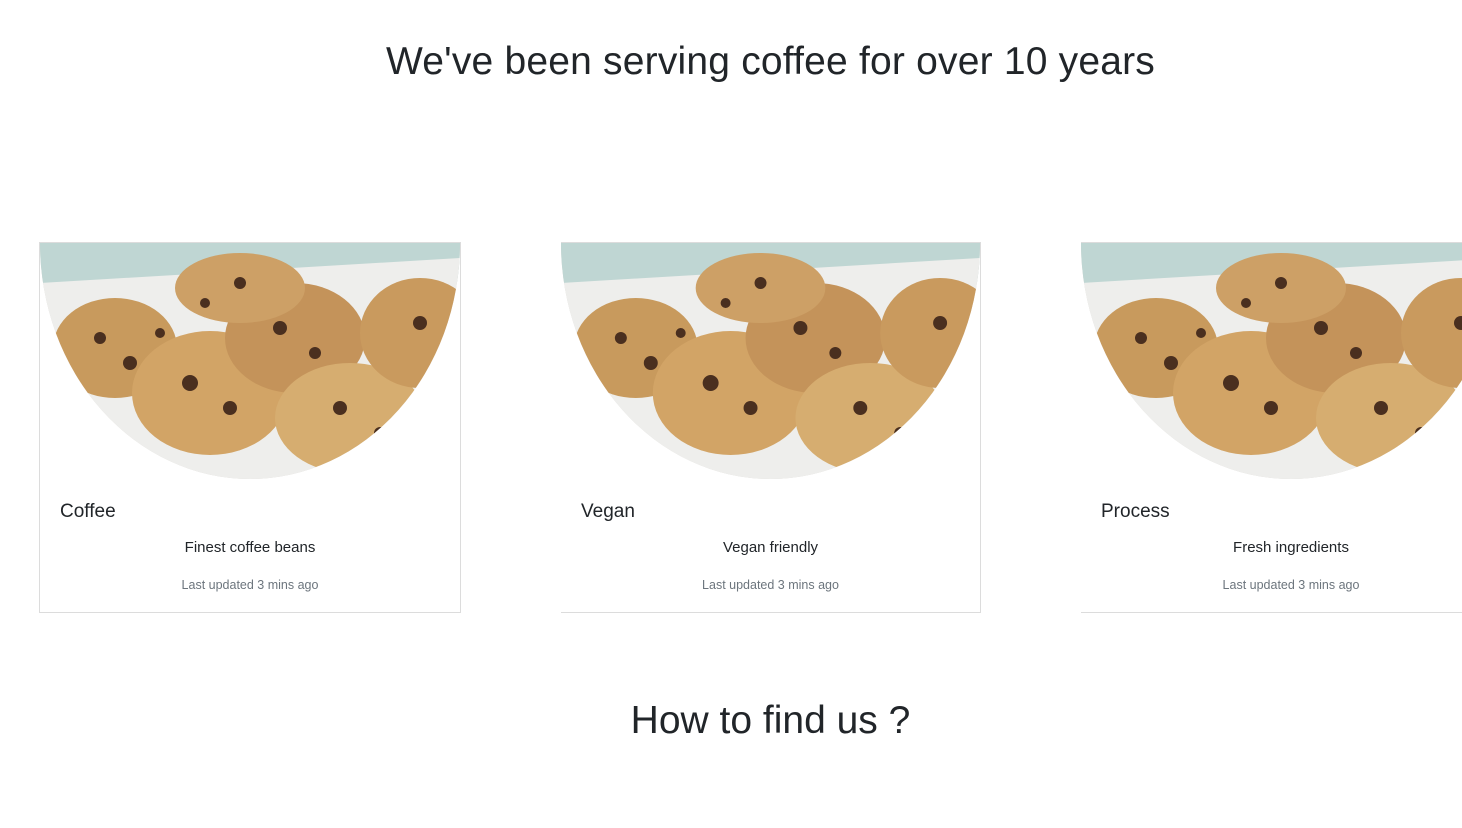 This screenshot has height=828, width=1462. What do you see at coordinates (770, 547) in the screenshot?
I see `card-text: Vegan friendly` at bounding box center [770, 547].